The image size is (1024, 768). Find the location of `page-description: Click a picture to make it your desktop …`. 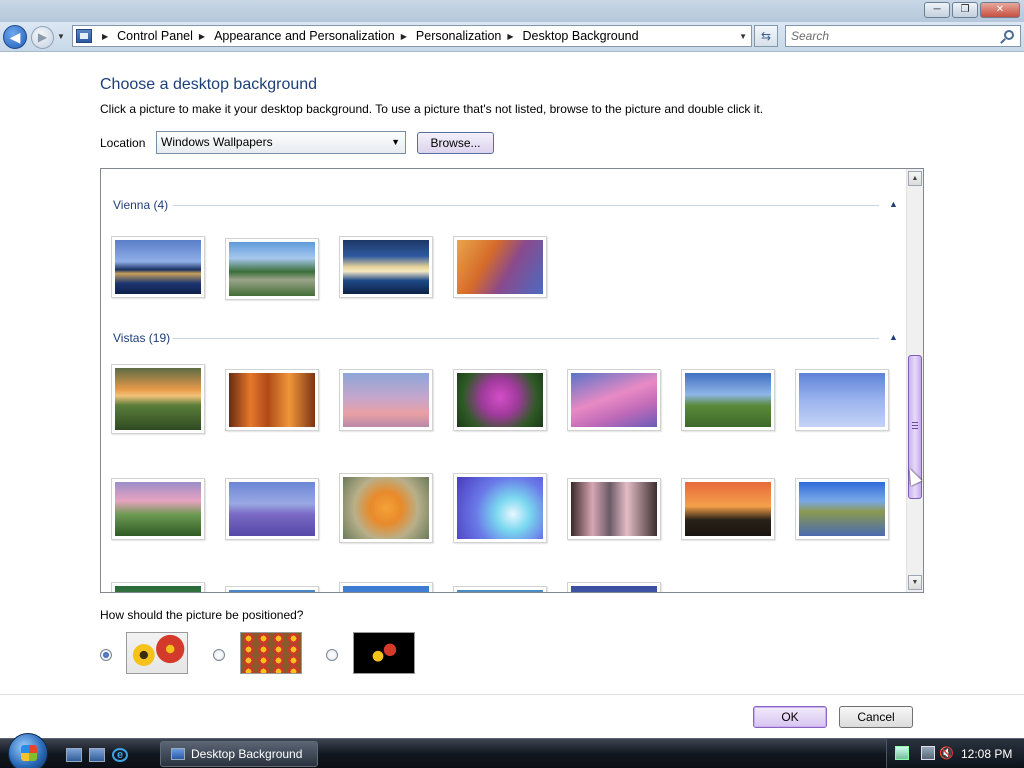

page-description: Click a picture to make it your desktop … is located at coordinates (432, 109).